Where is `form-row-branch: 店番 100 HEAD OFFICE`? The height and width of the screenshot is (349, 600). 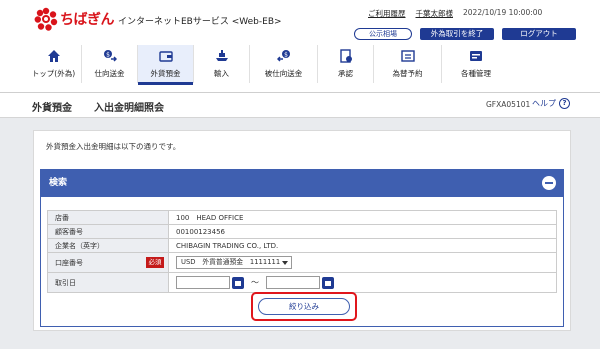
form-row-branch: 店番 100 HEAD OFFICE is located at coordinates (302, 218).